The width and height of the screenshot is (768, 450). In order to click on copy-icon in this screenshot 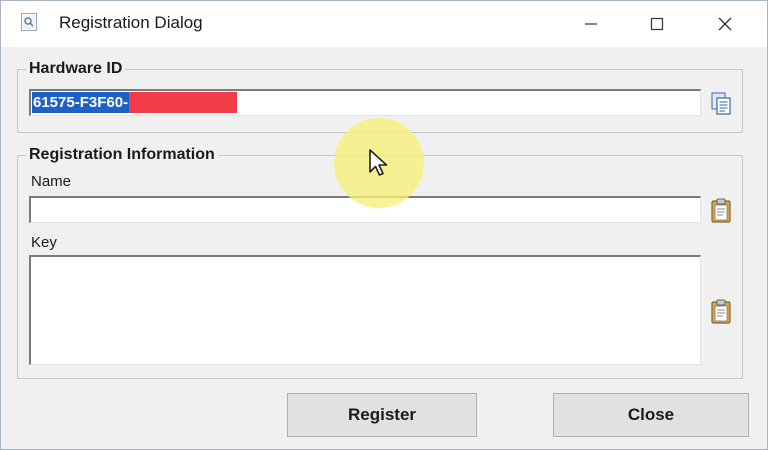, I will do `click(721, 104)`.